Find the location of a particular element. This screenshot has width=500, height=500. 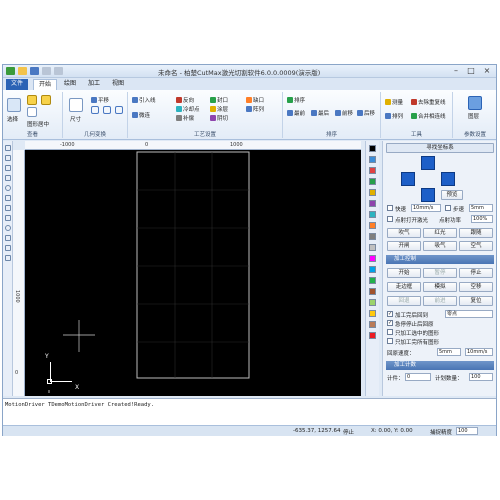

arrange-item: 排列 is located at coordinates (394, 116).